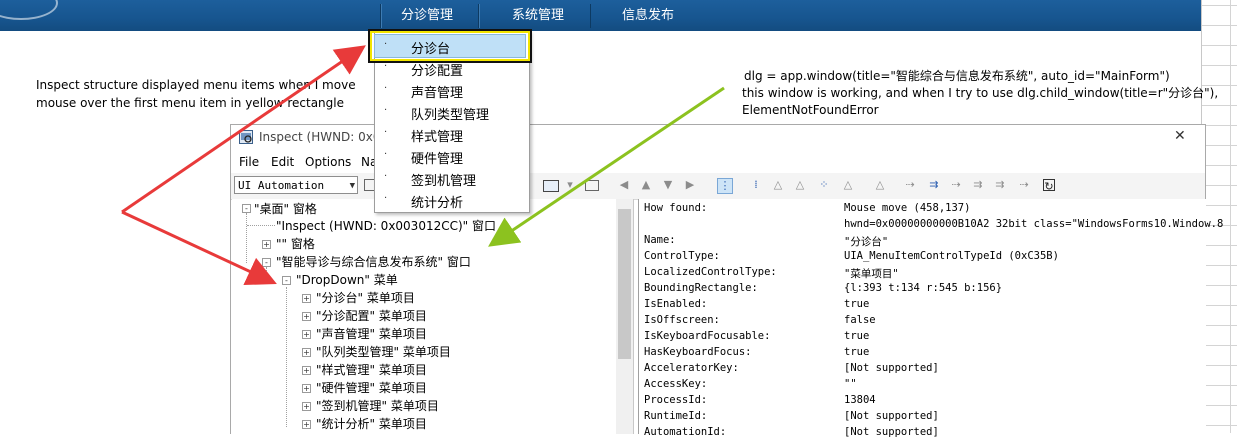  Describe the element at coordinates (243, 129) in the screenshot. I see `red-arrow-to-menu-item` at that location.